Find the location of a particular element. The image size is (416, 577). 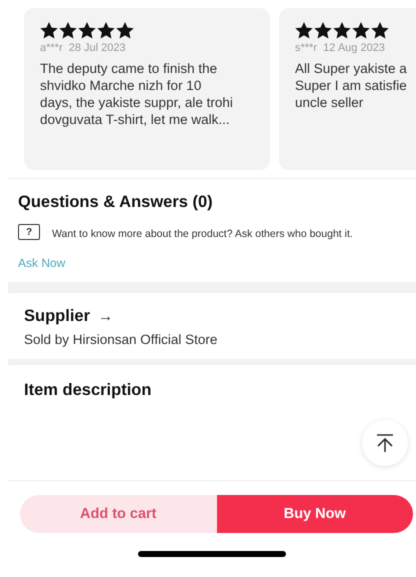

section-title: Supplier is located at coordinates (57, 316).